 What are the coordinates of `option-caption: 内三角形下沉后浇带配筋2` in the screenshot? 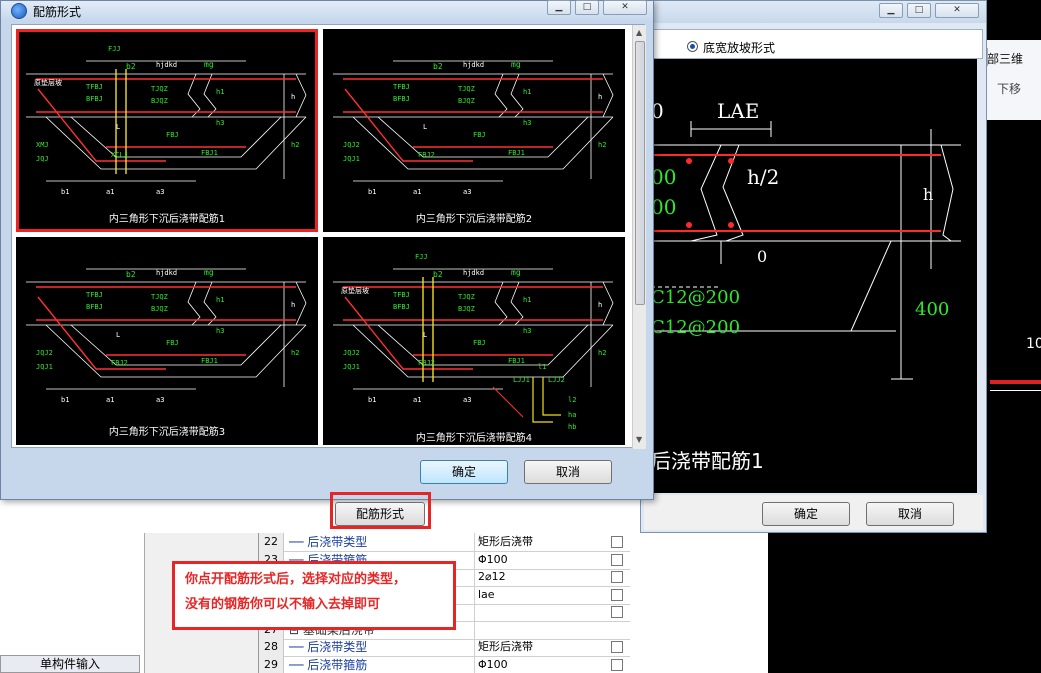 It's located at (474, 219).